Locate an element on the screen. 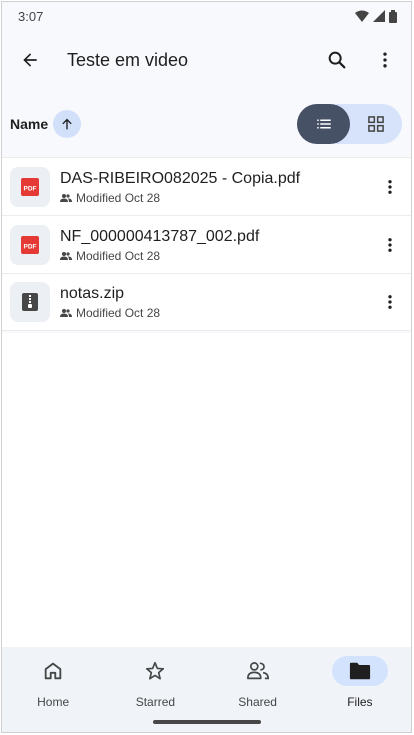 The width and height of the screenshot is (414, 735). file-name: DAS-RIBEIRO082025 - Copia.pdf is located at coordinates (180, 178).